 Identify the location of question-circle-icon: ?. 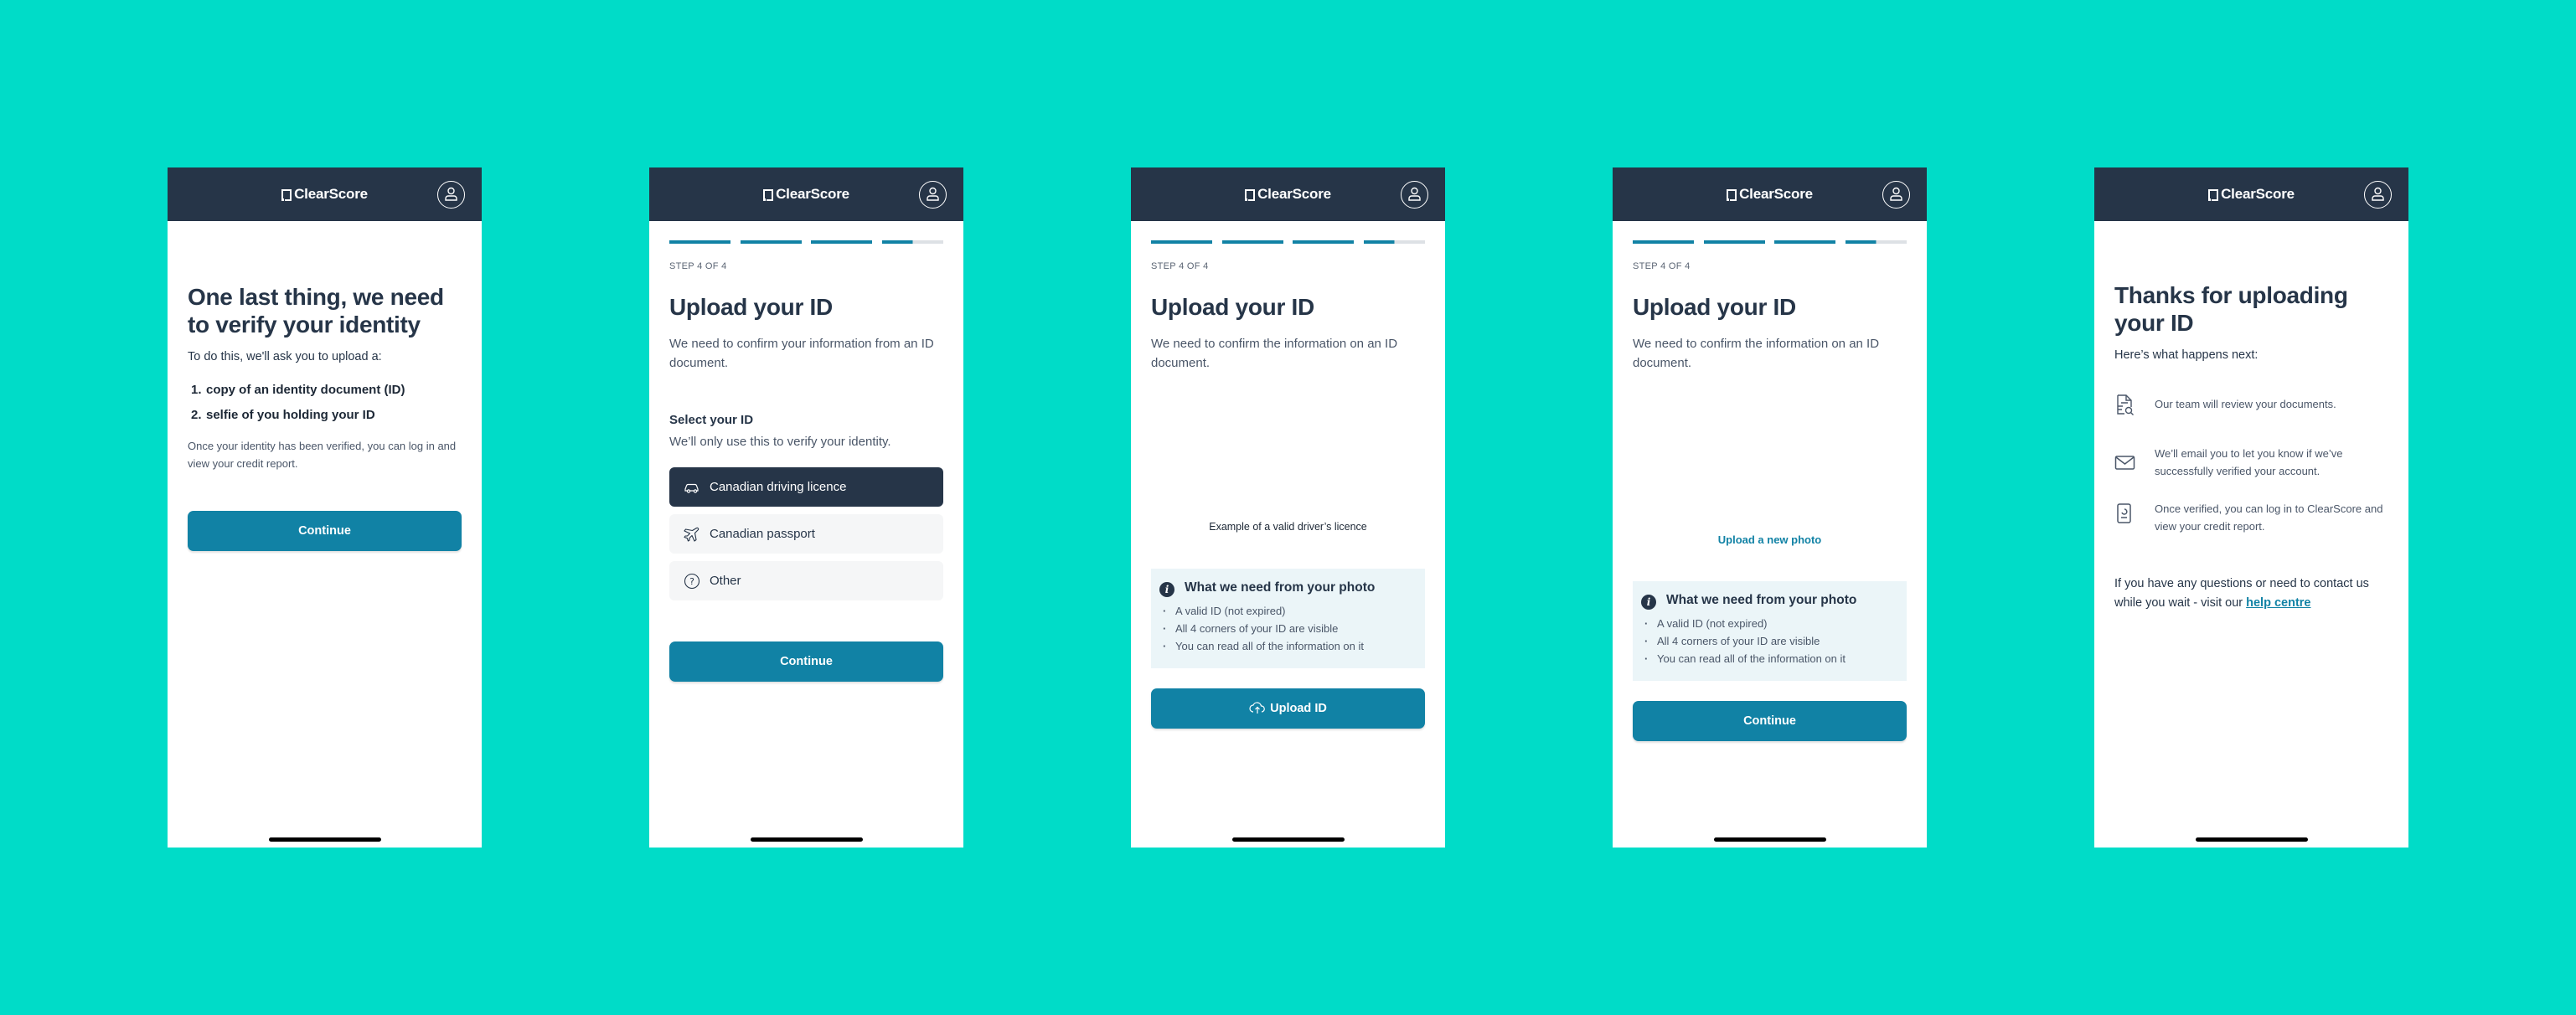
(692, 581).